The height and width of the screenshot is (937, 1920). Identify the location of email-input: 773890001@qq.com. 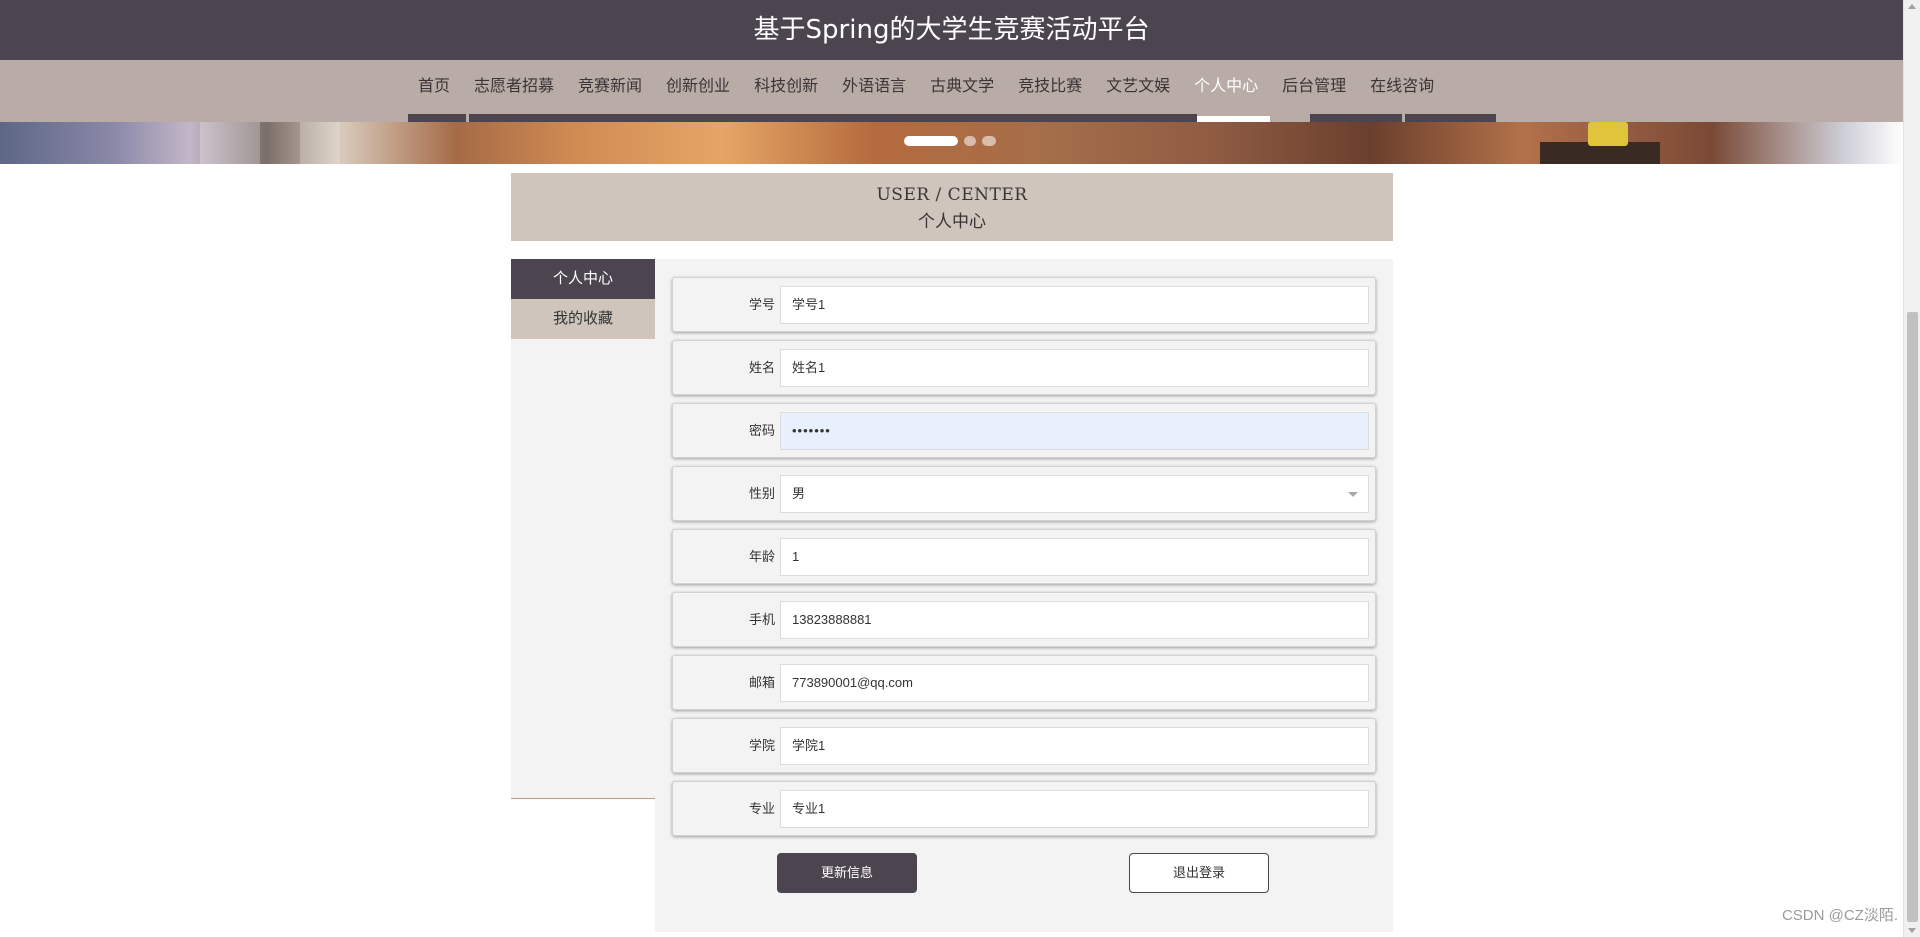
(1074, 683).